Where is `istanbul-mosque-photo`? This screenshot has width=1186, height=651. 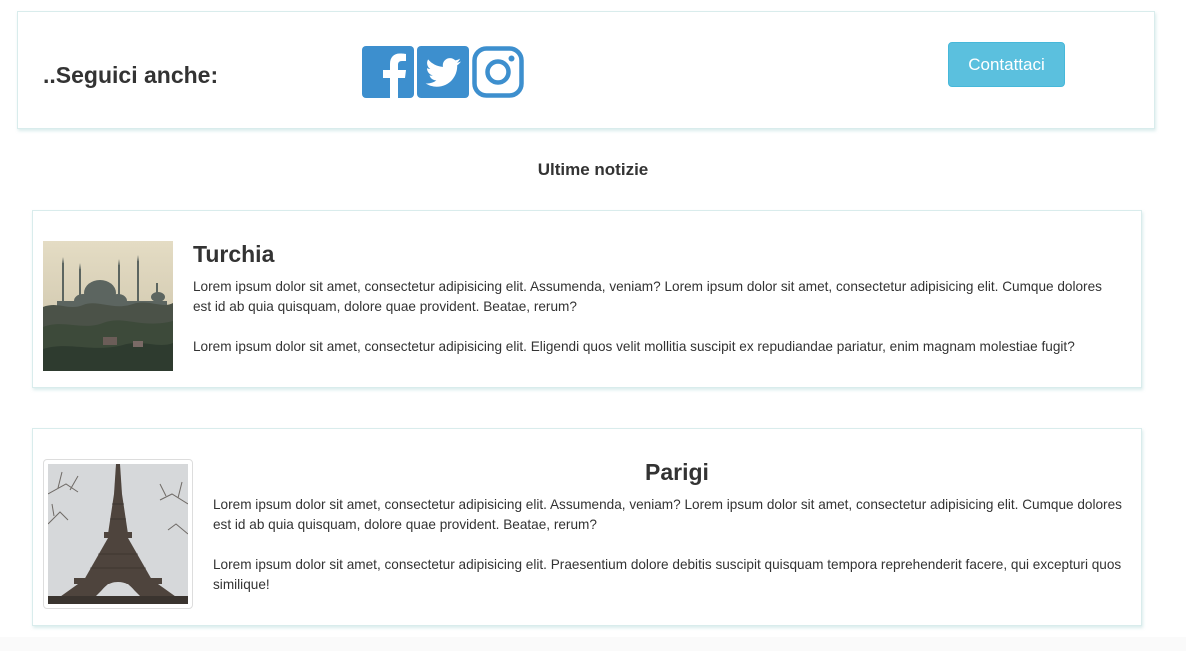
istanbul-mosque-photo is located at coordinates (108, 306).